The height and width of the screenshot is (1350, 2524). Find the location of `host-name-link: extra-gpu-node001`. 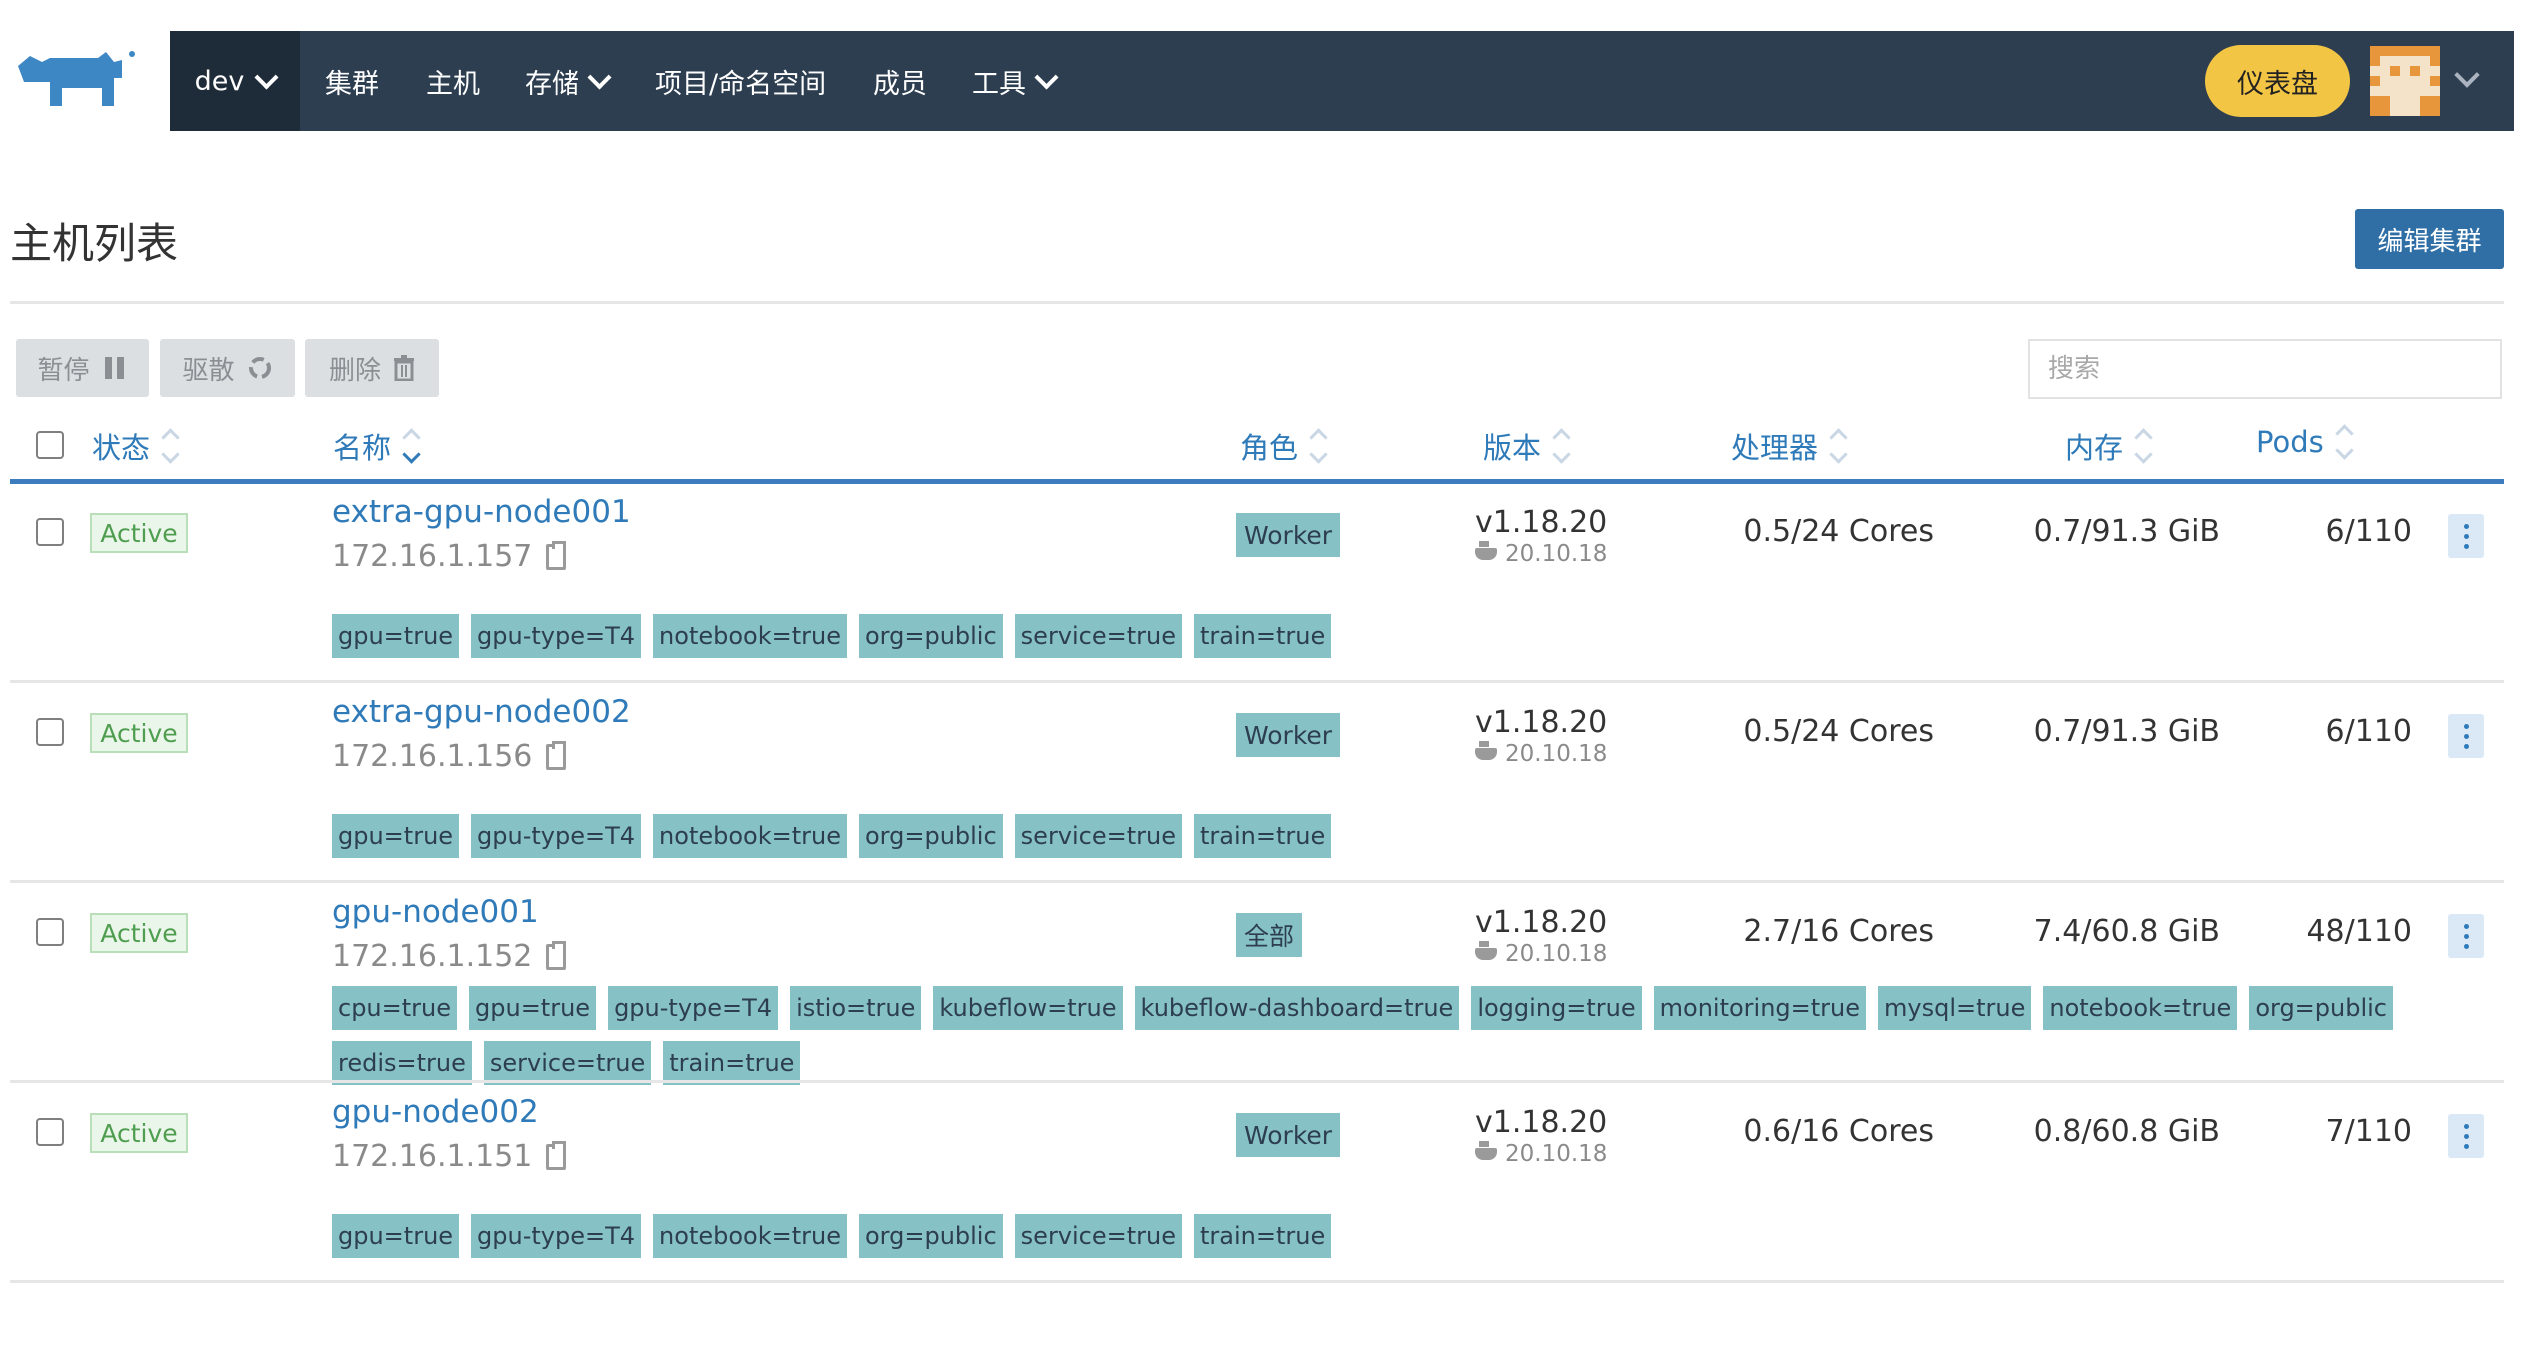

host-name-link: extra-gpu-node001 is located at coordinates (481, 512).